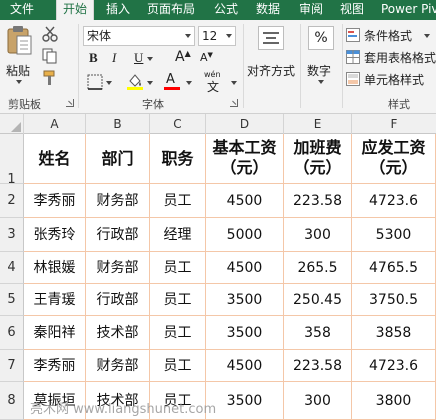 Image resolution: width=436 pixels, height=420 pixels. Describe the element at coordinates (318, 333) in the screenshot. I see `cell-e6: 358` at that location.